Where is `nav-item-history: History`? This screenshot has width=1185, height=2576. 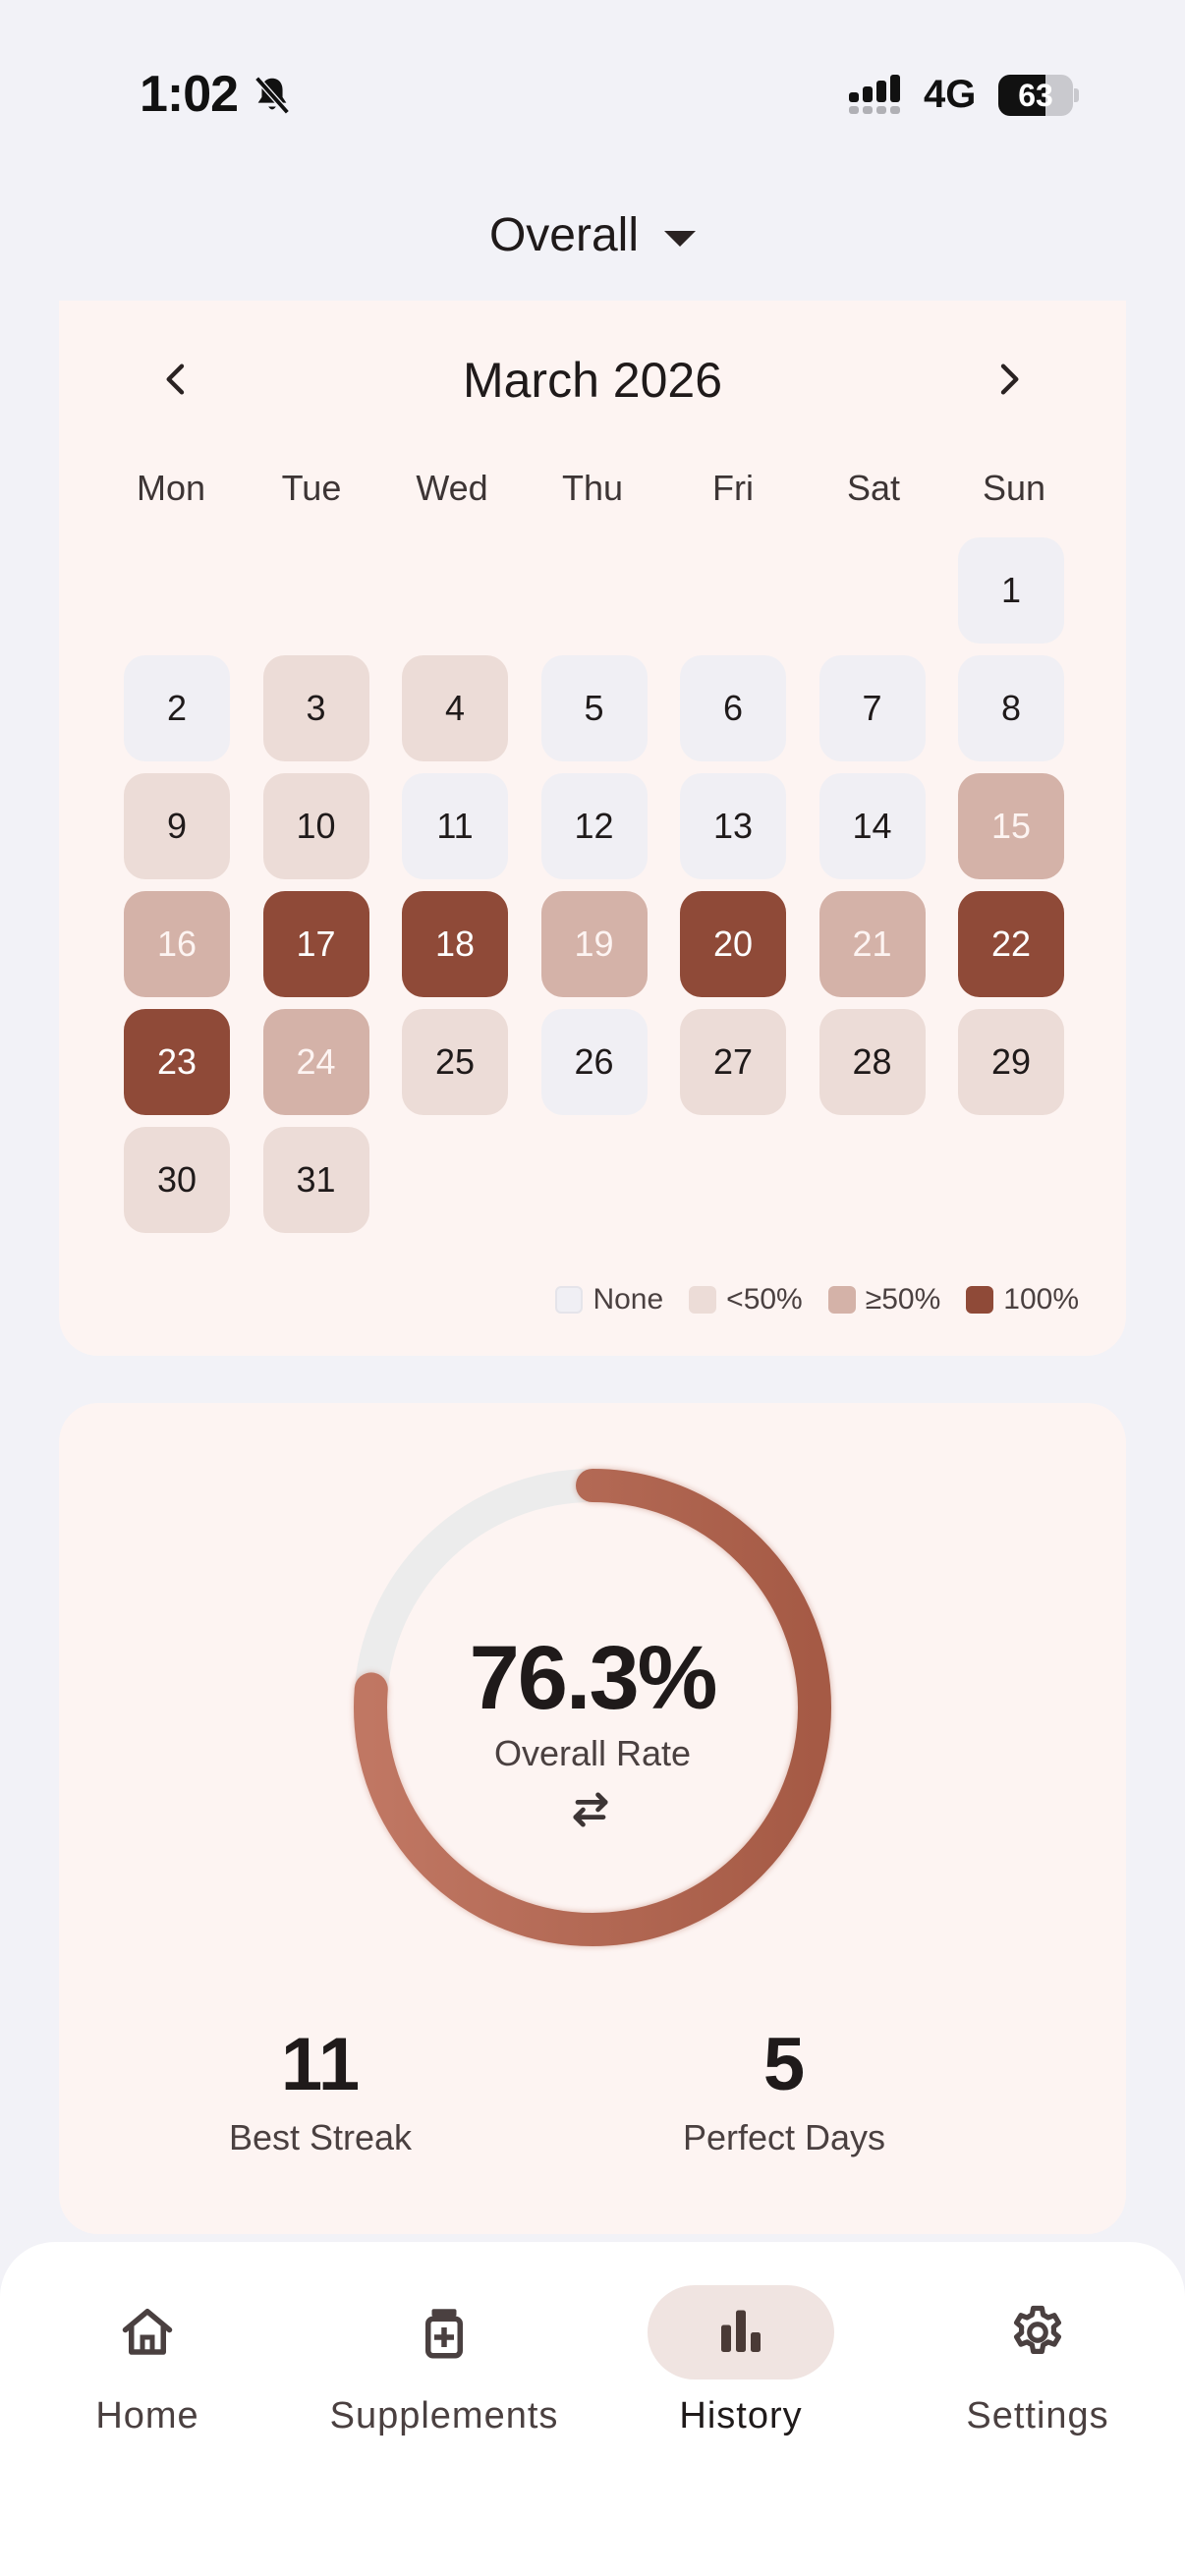
nav-item-history: History is located at coordinates (741, 2361).